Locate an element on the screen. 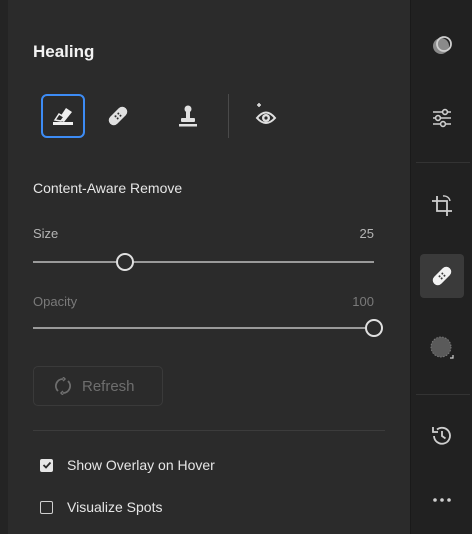  checkmark-icon is located at coordinates (46, 465).